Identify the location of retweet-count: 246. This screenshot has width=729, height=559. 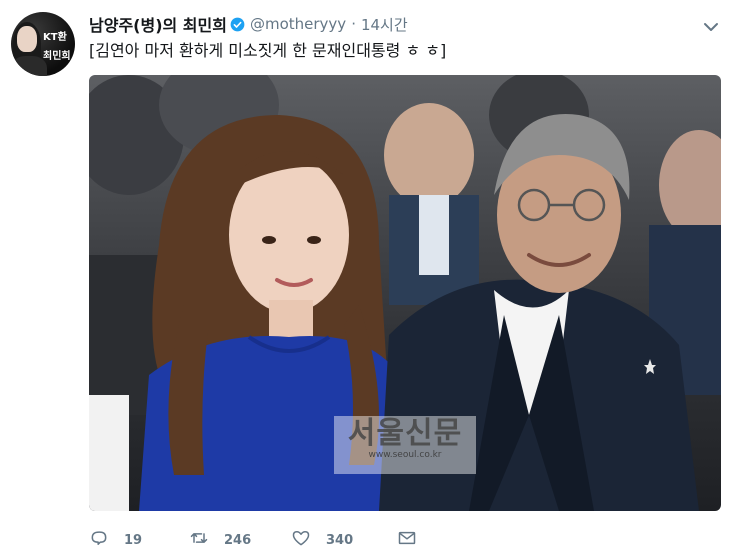
(238, 540).